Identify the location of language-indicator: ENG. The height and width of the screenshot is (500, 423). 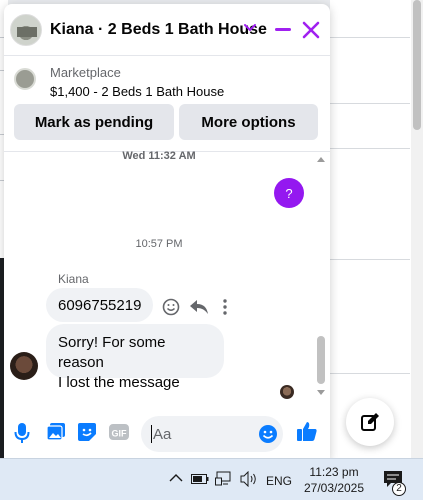
(279, 481).